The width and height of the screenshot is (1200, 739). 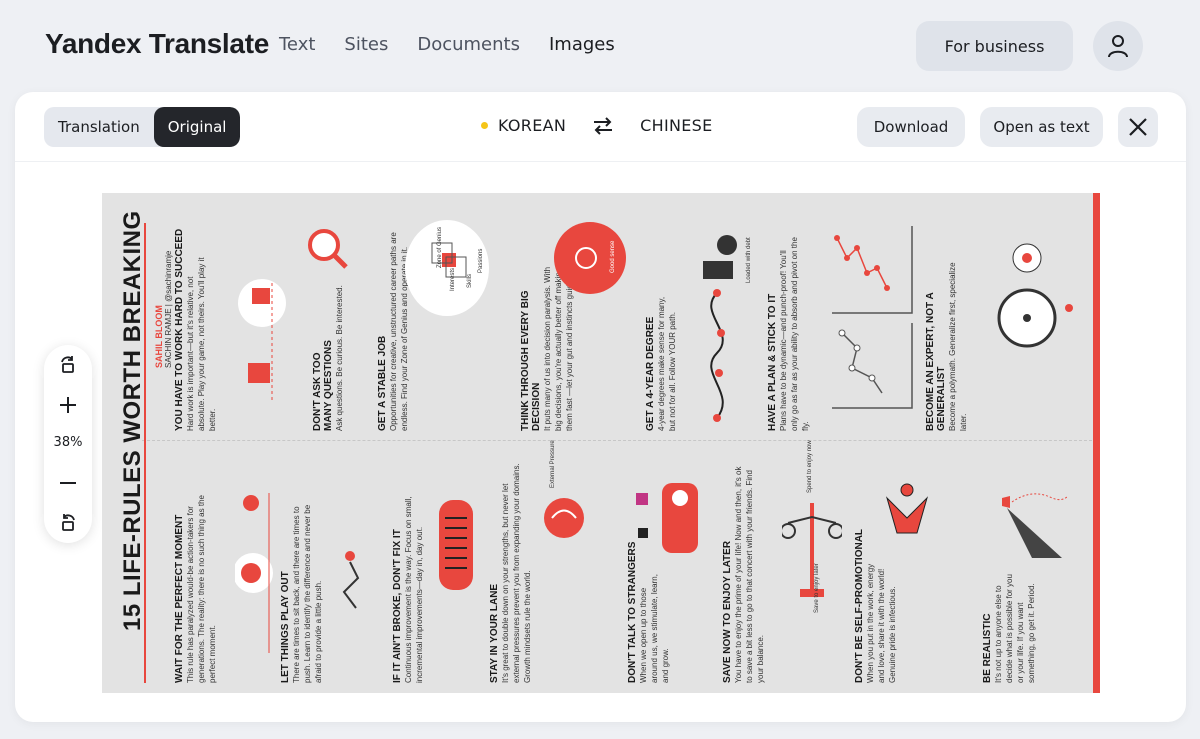 I want to click on for-business-button: For business, so click(x=994, y=46).